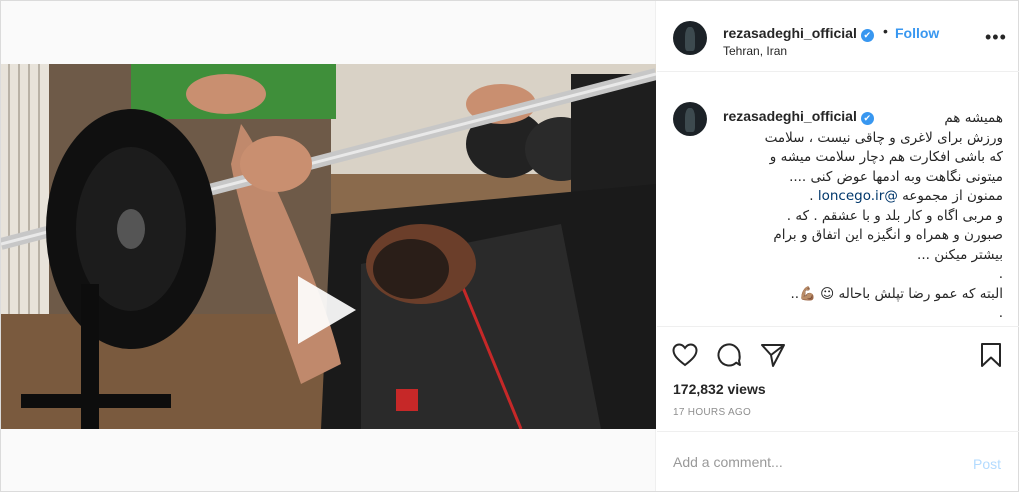 Image resolution: width=1019 pixels, height=492 pixels. What do you see at coordinates (712, 412) in the screenshot?
I see `post-timestamp: 17 HOURS AGO` at bounding box center [712, 412].